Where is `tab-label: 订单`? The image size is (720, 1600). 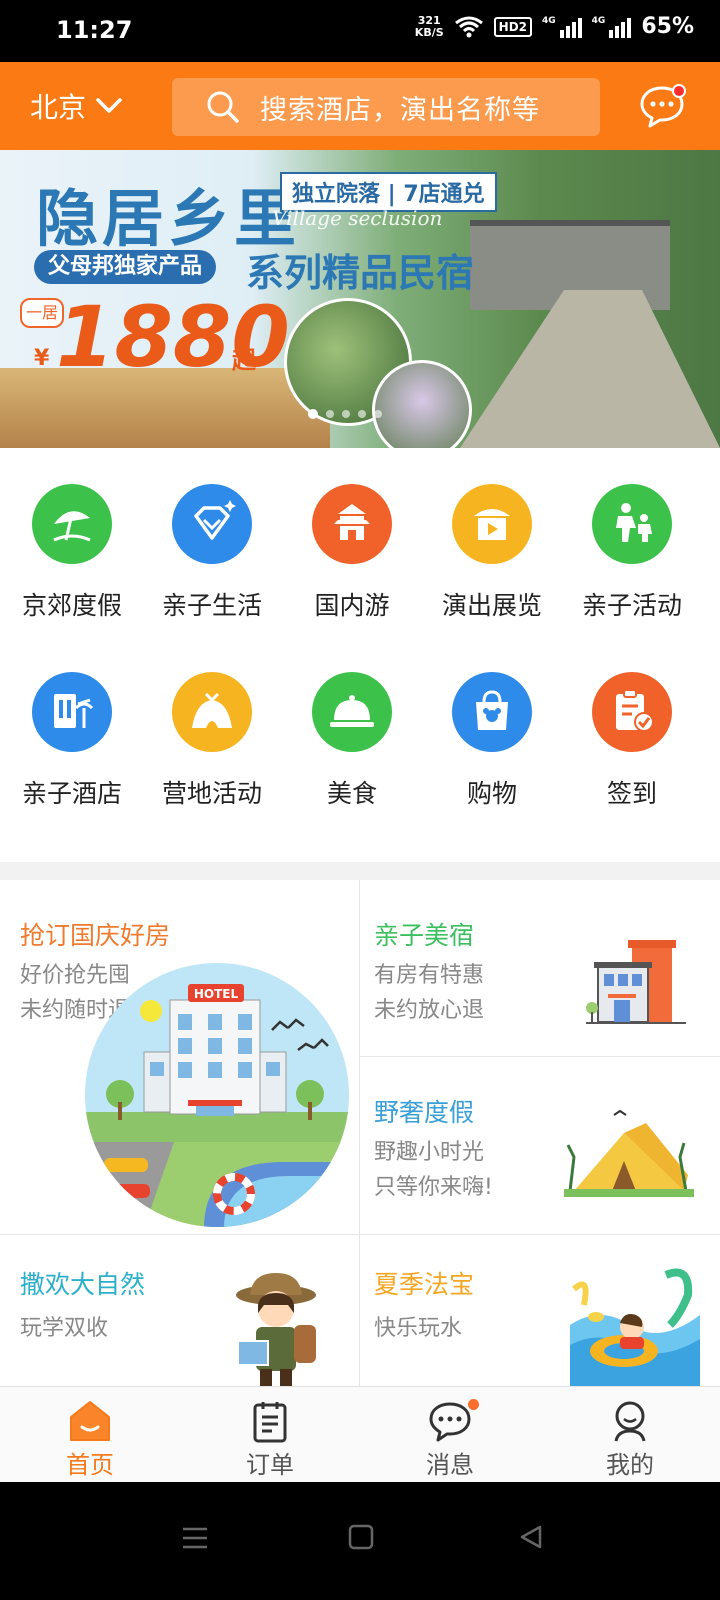
tab-label: 订单 is located at coordinates (270, 1465).